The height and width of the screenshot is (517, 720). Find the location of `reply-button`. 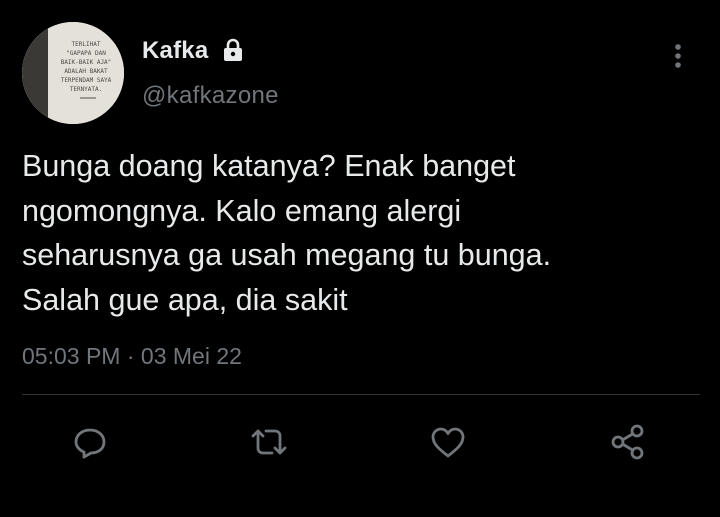

reply-button is located at coordinates (90, 442).